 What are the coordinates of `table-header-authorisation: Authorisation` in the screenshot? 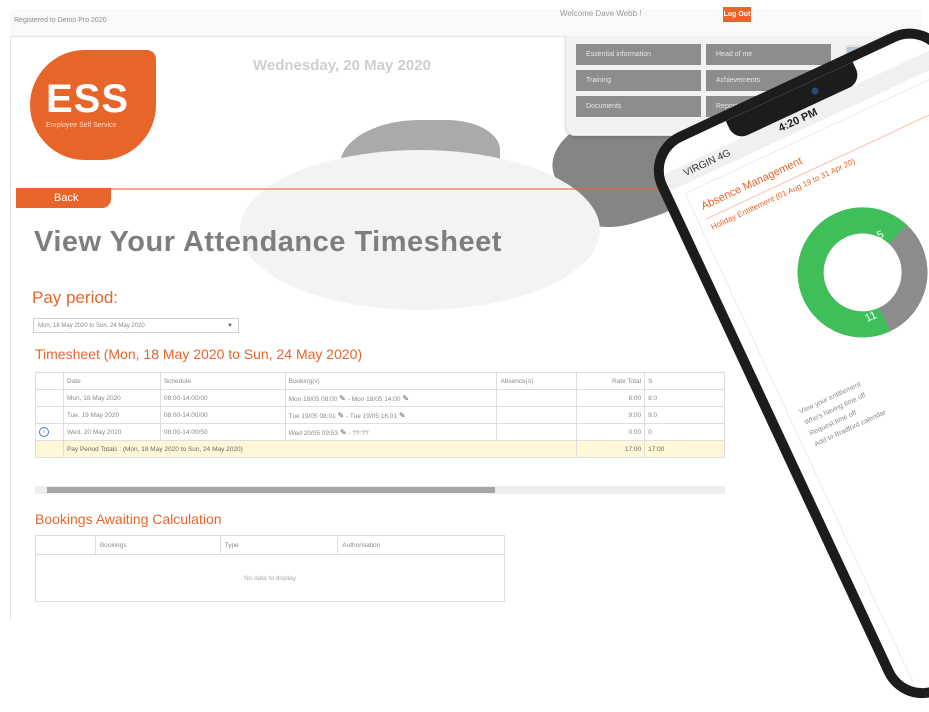 It's located at (421, 545).